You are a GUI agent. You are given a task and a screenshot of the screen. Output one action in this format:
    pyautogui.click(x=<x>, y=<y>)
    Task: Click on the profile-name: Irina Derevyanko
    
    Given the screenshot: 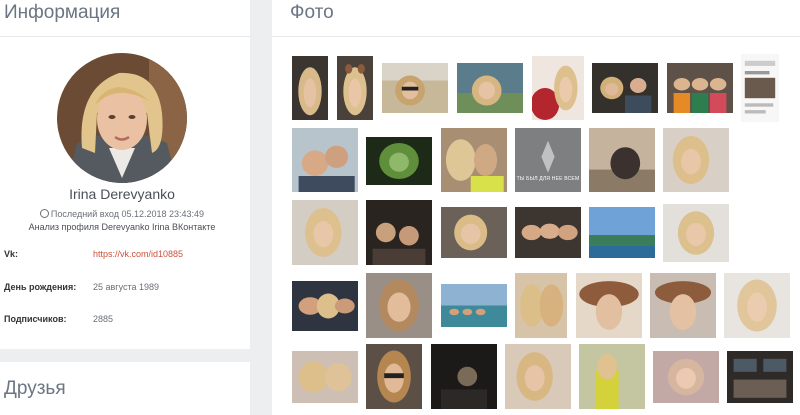 What is the action you would take?
    pyautogui.click(x=122, y=194)
    